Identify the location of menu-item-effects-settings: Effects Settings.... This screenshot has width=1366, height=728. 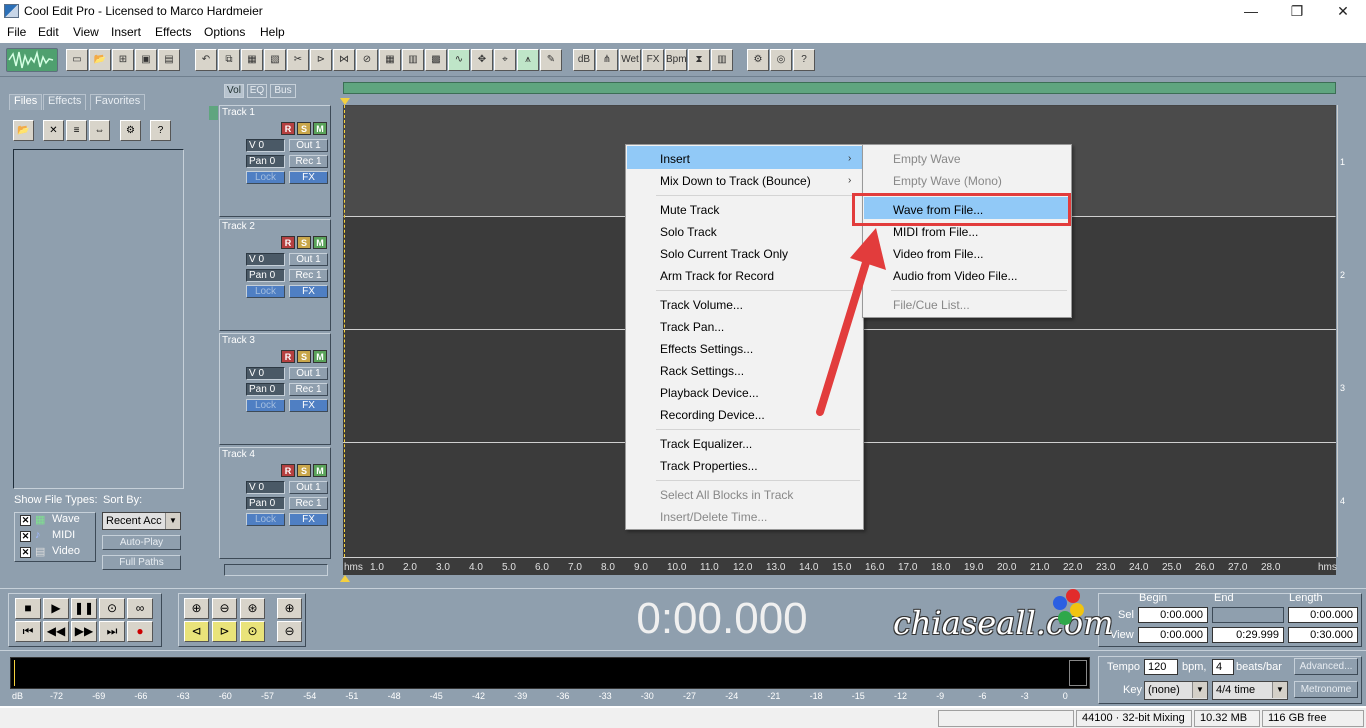
(706, 349).